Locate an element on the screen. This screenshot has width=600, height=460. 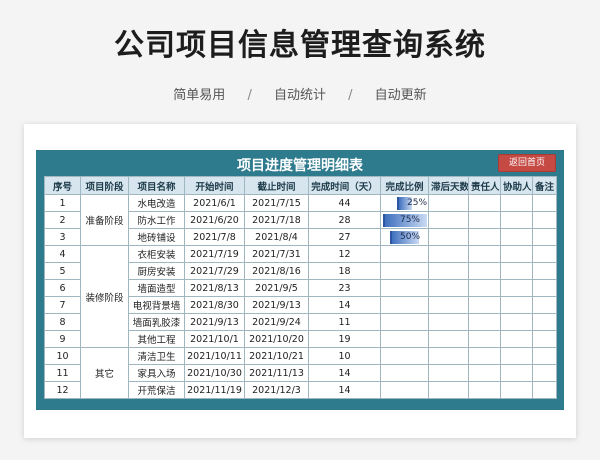
cell-name: 清洁卫生 is located at coordinates (156, 356).